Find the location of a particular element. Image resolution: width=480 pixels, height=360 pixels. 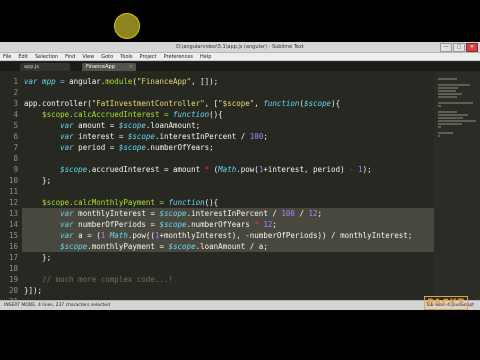

menu-find: Find is located at coordinates (70, 57).